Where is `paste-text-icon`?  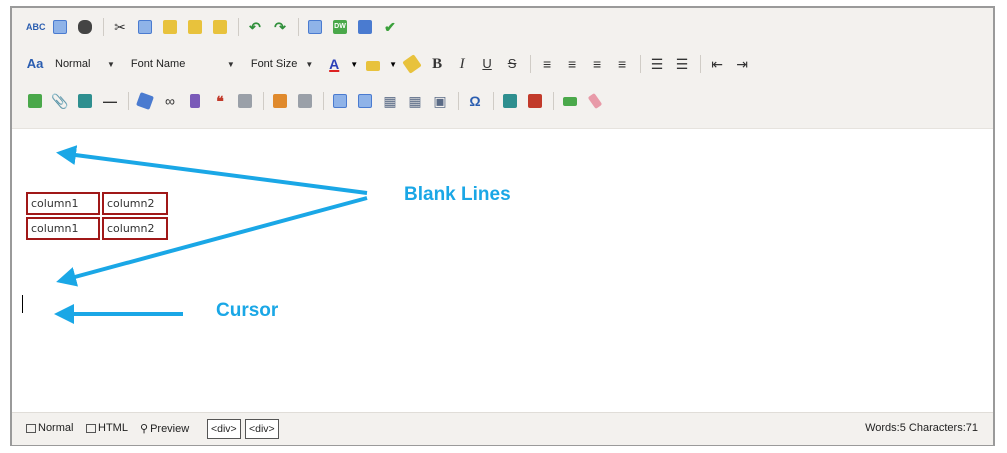 paste-text-icon is located at coordinates (220, 27).